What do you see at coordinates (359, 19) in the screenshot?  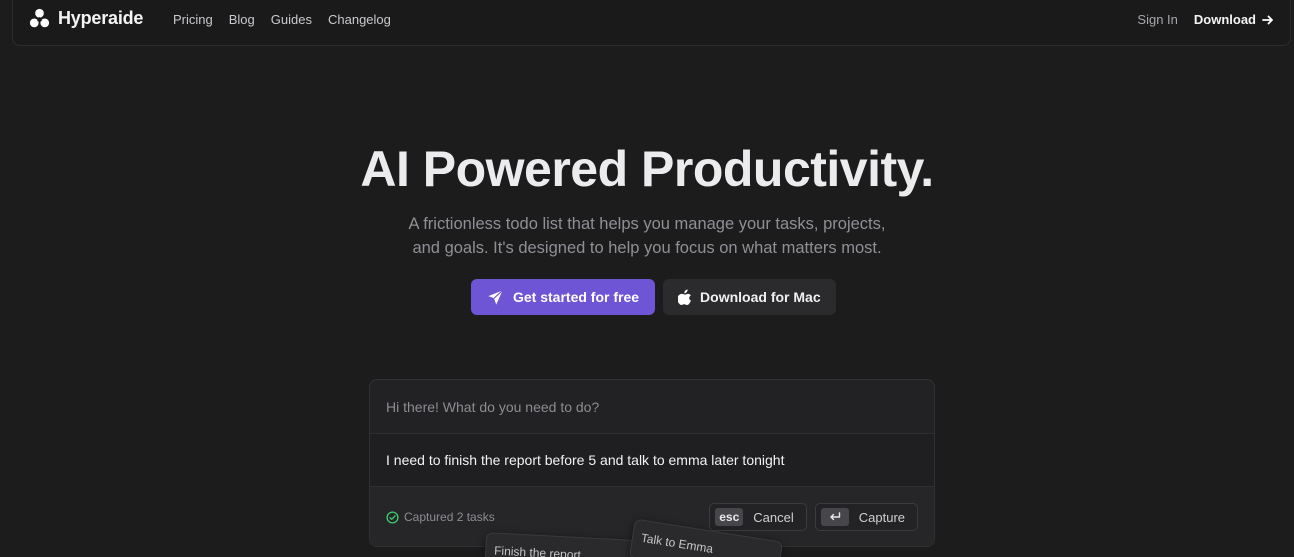 I see `nav-link-changelog: Changelog` at bounding box center [359, 19].